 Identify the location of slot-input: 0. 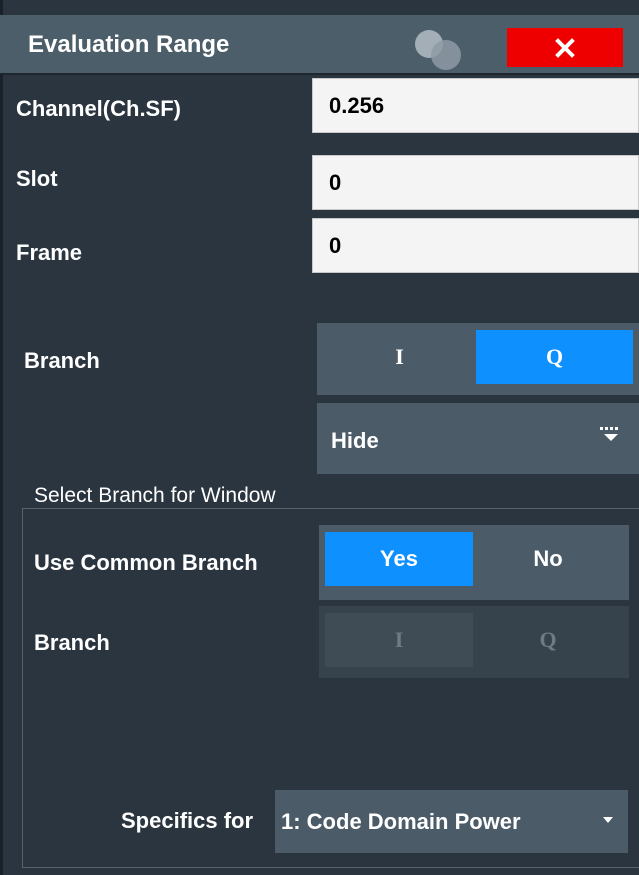
(475, 182).